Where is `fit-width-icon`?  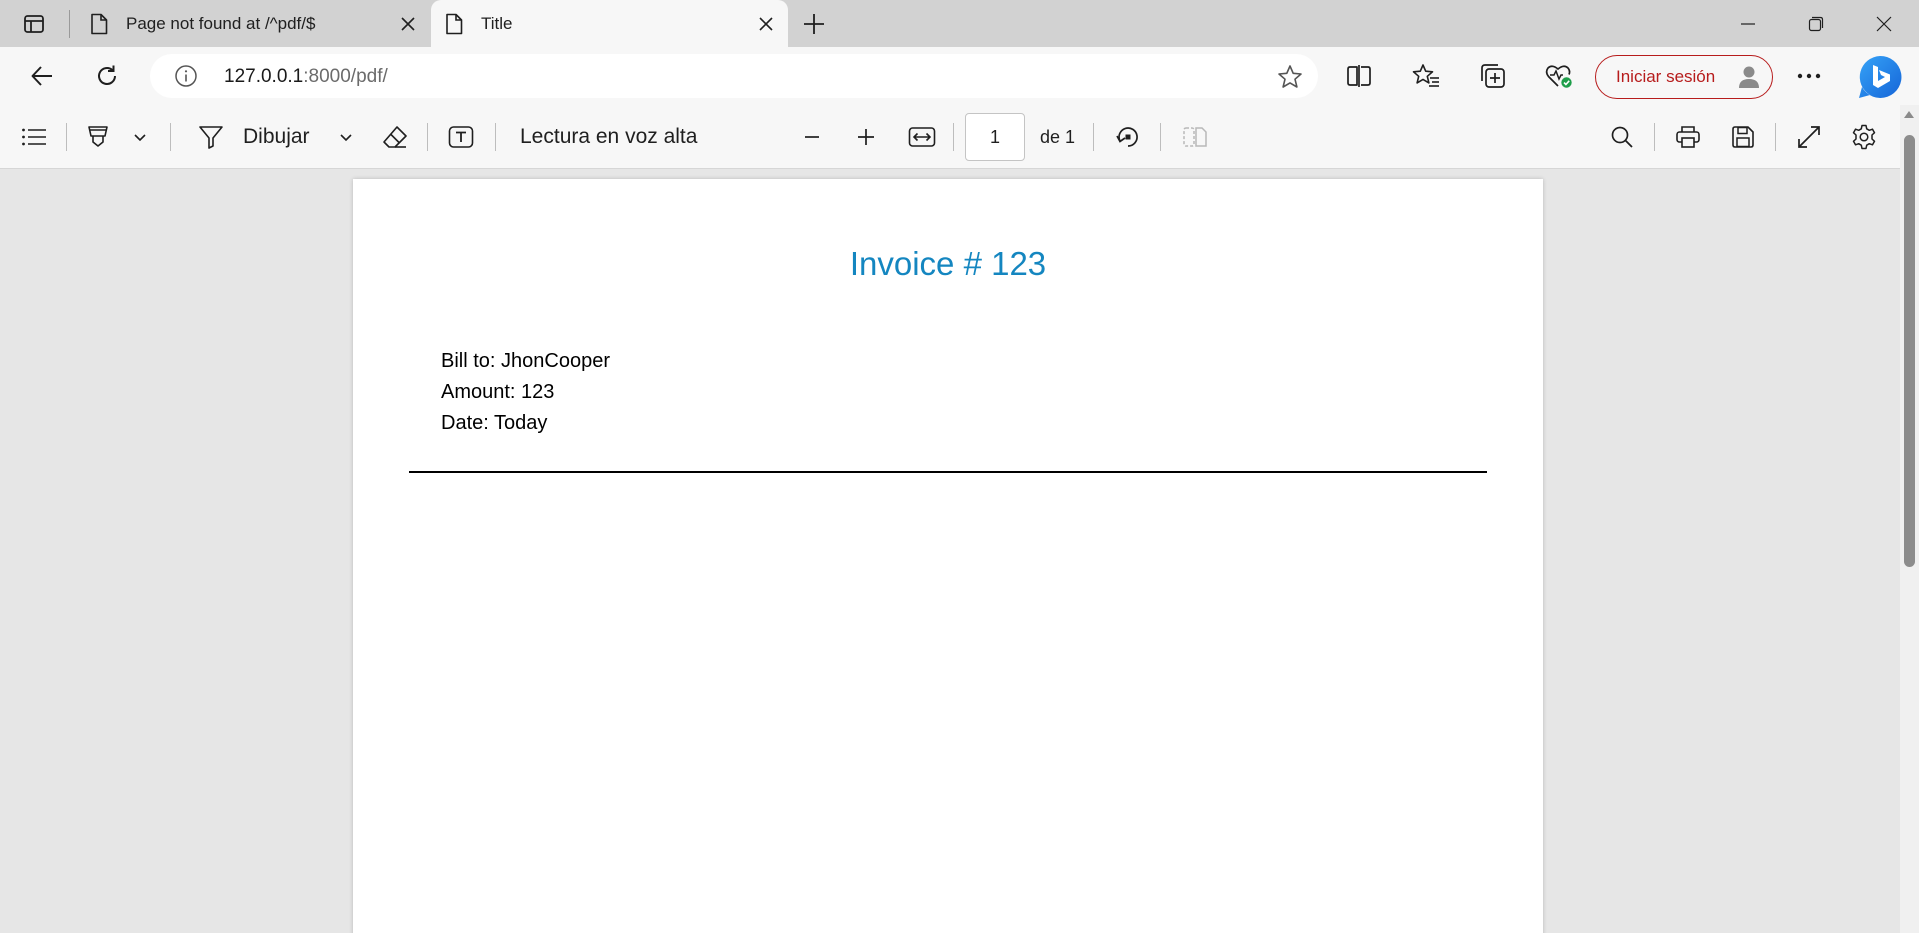 fit-width-icon is located at coordinates (922, 137).